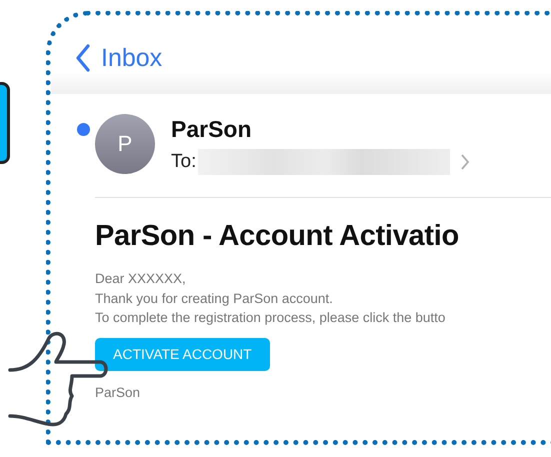 The height and width of the screenshot is (457, 551). Describe the element at coordinates (212, 129) in the screenshot. I see `sender-name: ParSon` at that location.